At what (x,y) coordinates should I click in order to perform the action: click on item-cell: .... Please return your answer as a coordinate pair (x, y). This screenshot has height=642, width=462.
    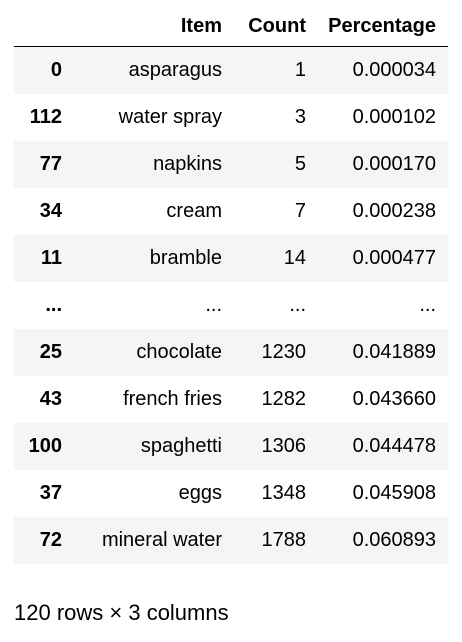
    Looking at the image, I should click on (213, 304).